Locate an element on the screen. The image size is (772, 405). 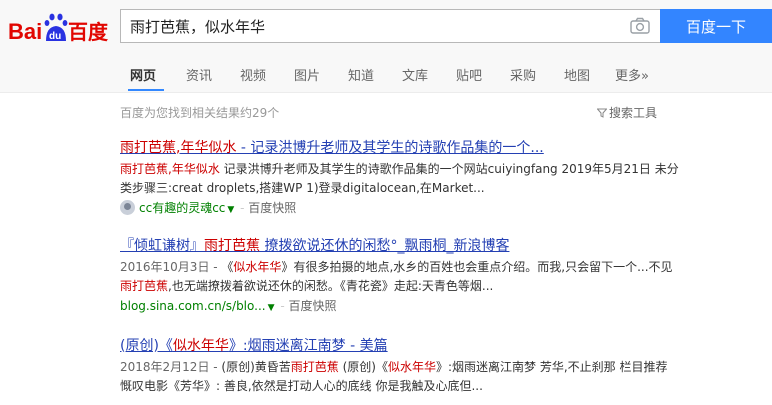
source-name: cc有趣的灵魂cc is located at coordinates (182, 208).